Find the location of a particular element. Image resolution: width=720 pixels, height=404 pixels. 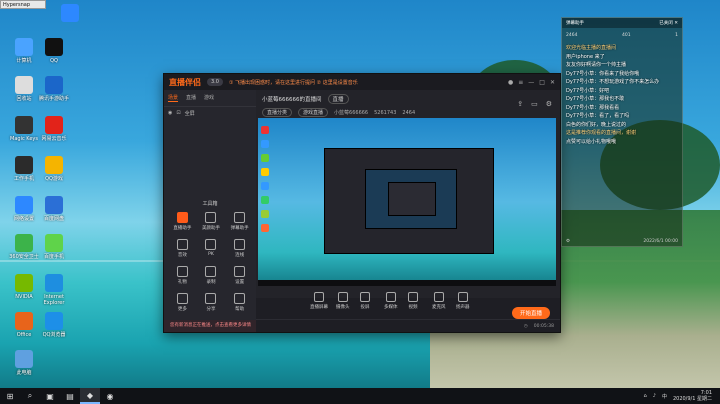

browser-icon: ◉ is located at coordinates (110, 396).